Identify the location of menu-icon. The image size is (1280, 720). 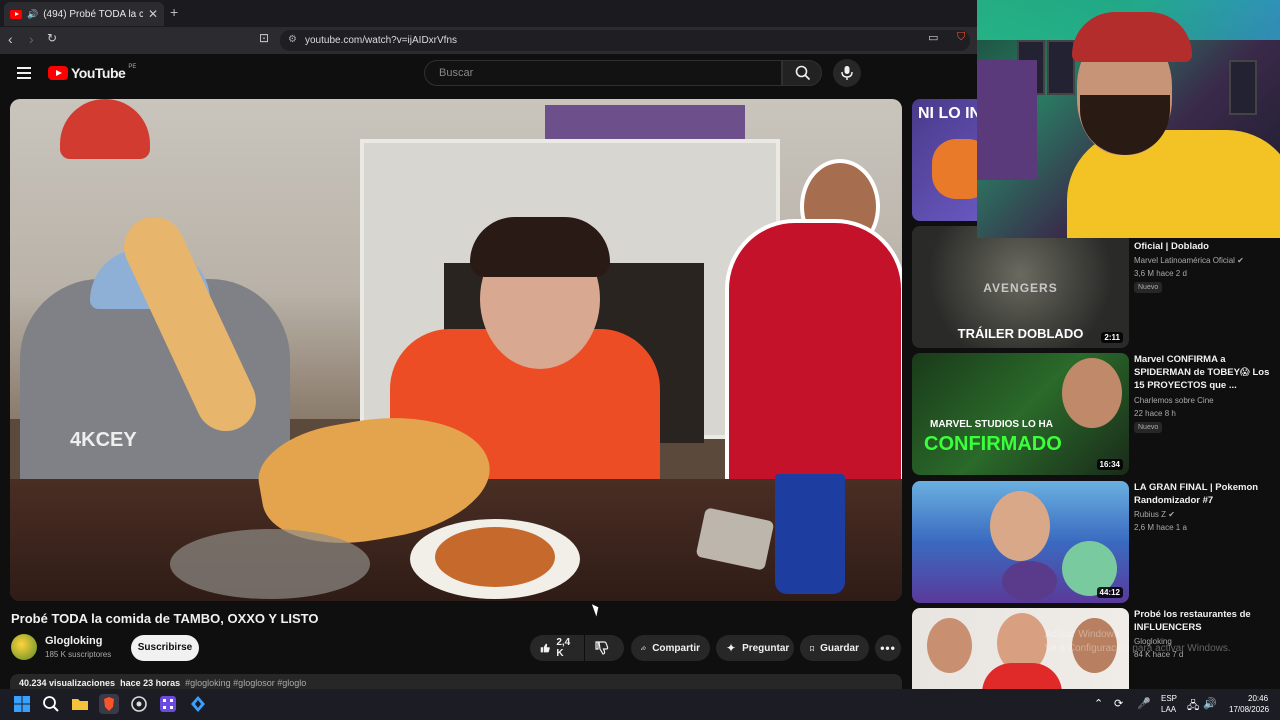
(24, 73).